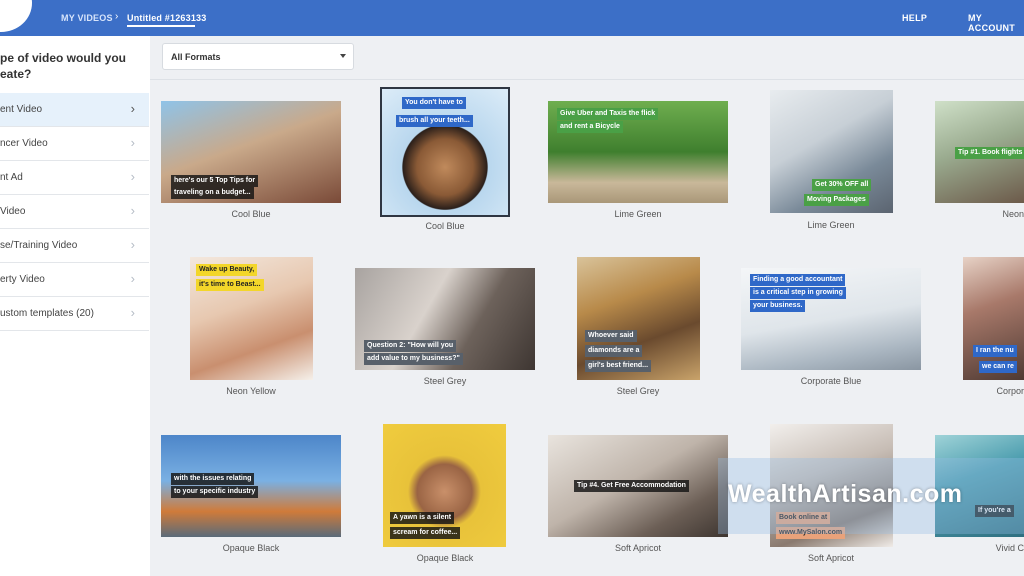 This screenshot has height=576, width=1024. What do you see at coordinates (22, 279) in the screenshot?
I see `sidebar-item-label: erty Video` at bounding box center [22, 279].